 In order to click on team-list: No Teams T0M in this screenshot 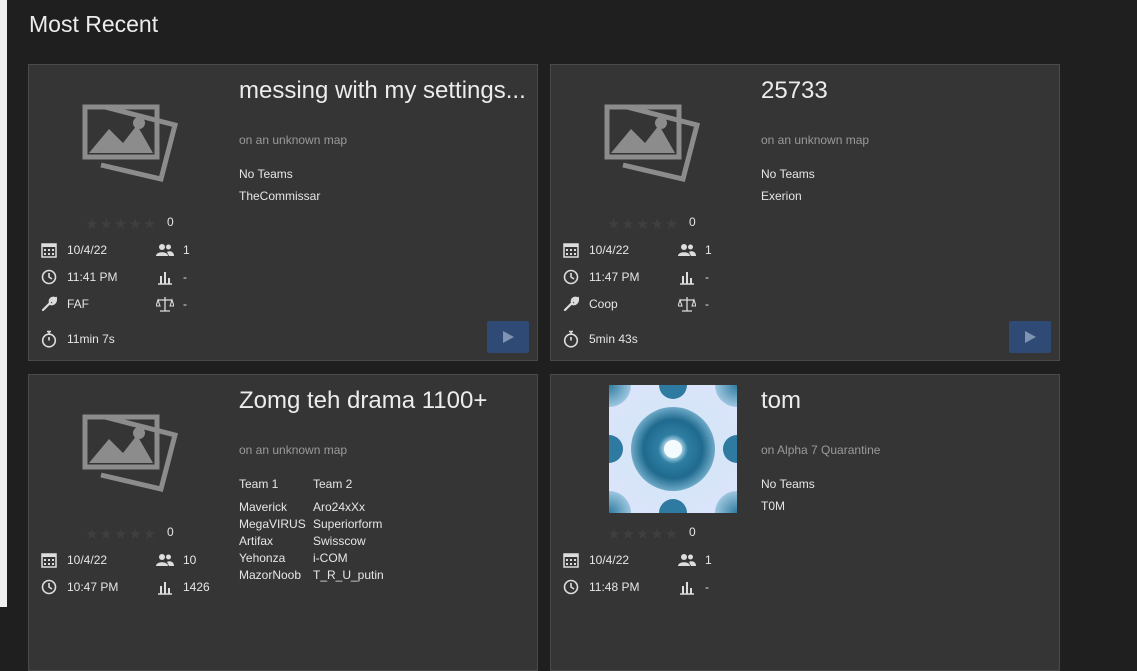, I will do `click(788, 495)`.